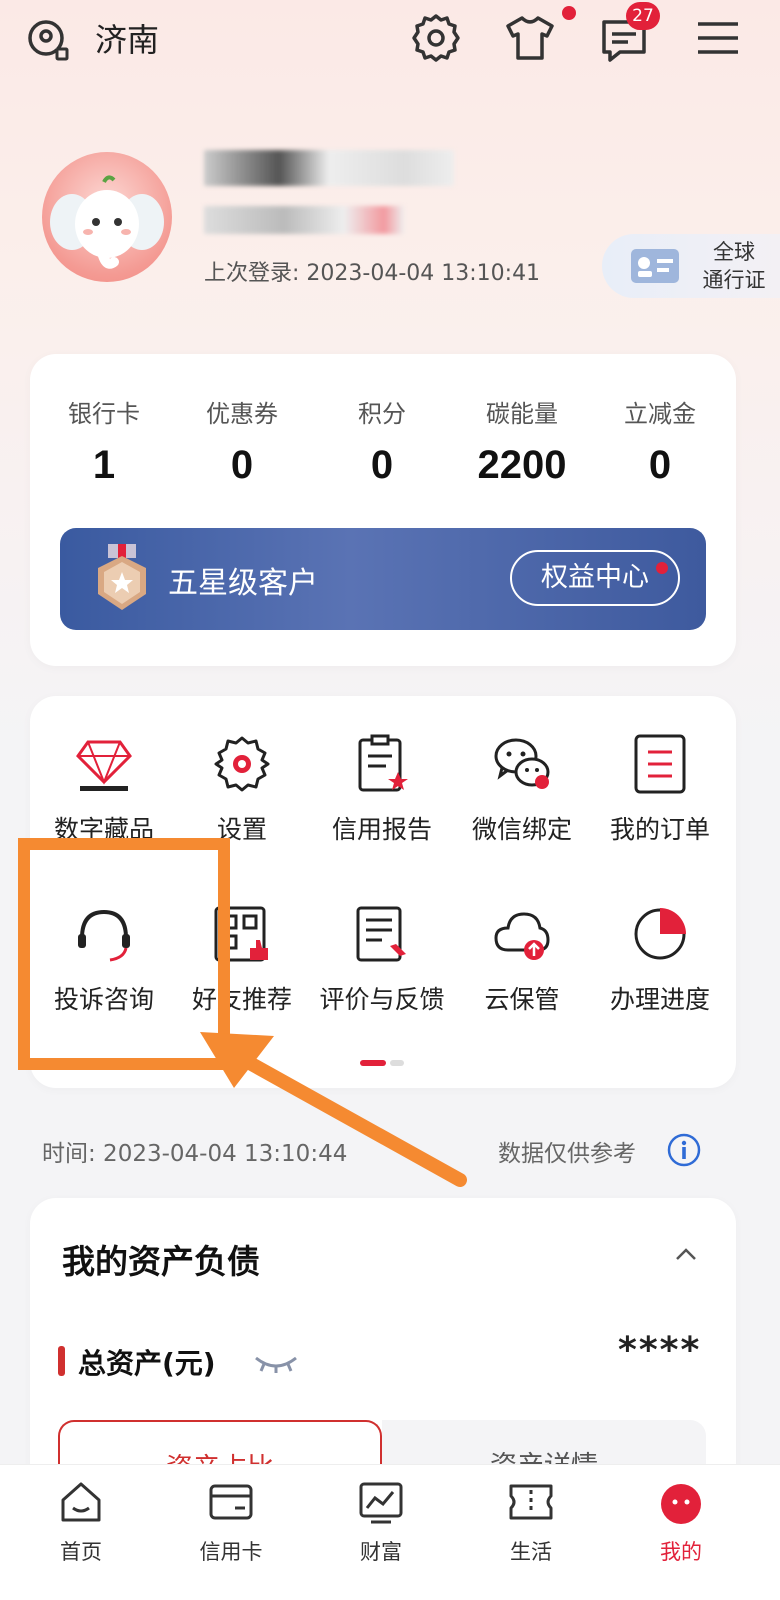 This screenshot has height=1600, width=780. Describe the element at coordinates (521, 829) in the screenshot. I see `grid-label: 微信绑定` at that location.